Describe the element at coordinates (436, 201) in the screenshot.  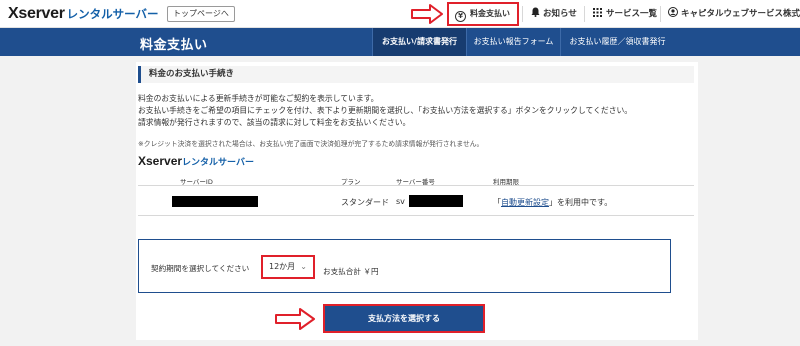
I see `redacted-server-number` at that location.